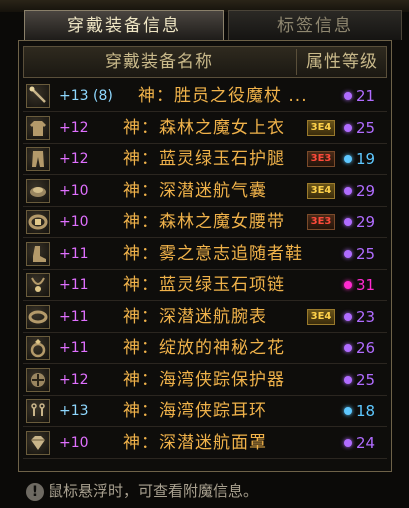 The height and width of the screenshot is (508, 409). I want to click on equipment-name: 神：森林之魔女上衣, so click(204, 127).